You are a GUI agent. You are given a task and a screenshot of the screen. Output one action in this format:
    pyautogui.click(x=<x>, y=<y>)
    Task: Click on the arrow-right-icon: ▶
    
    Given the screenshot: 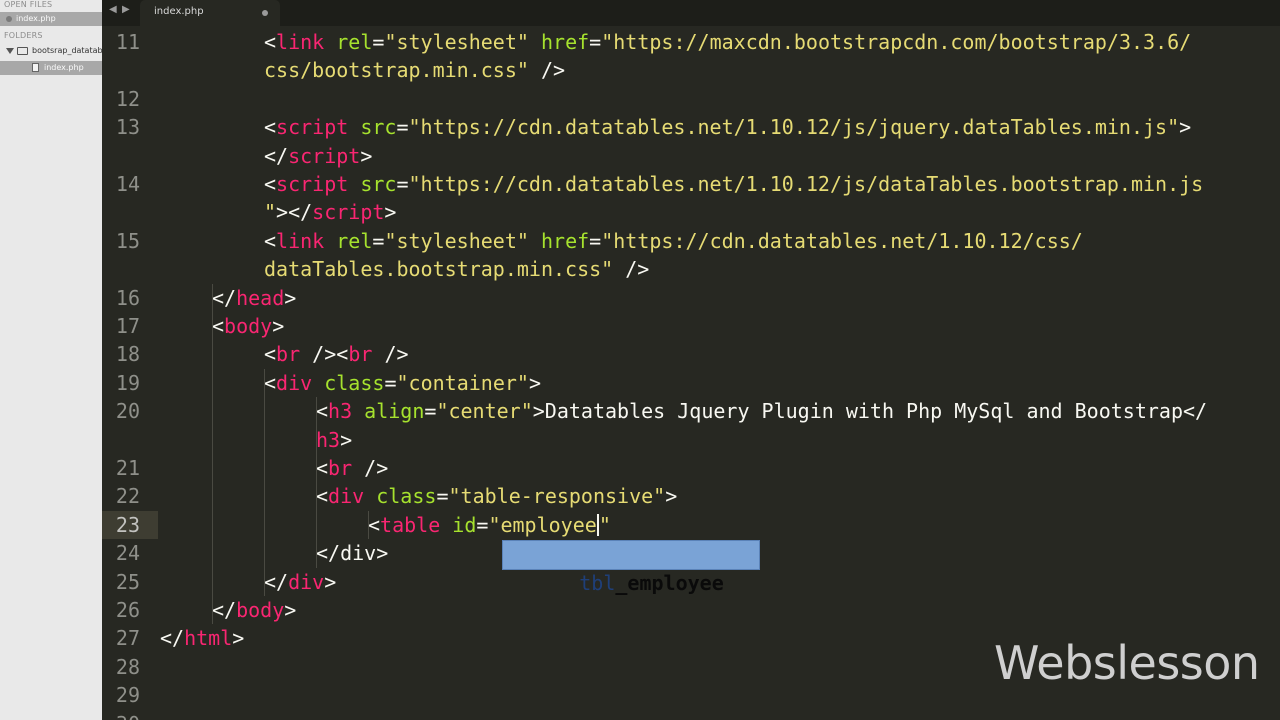 What is the action you would take?
    pyautogui.click(x=126, y=9)
    